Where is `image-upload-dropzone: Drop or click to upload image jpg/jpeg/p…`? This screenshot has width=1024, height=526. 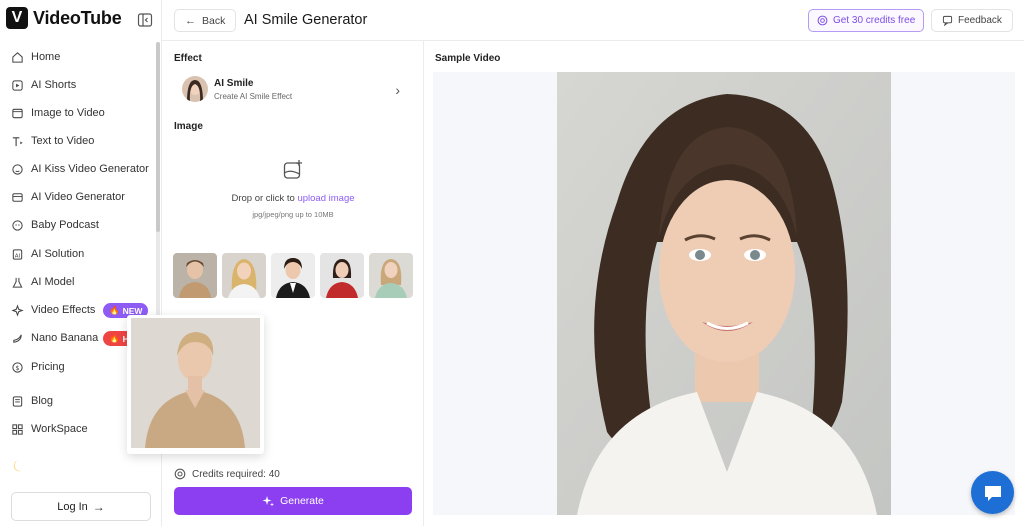
image-upload-dropzone: Drop or click to upload image jpg/jpeg/p… is located at coordinates (293, 191).